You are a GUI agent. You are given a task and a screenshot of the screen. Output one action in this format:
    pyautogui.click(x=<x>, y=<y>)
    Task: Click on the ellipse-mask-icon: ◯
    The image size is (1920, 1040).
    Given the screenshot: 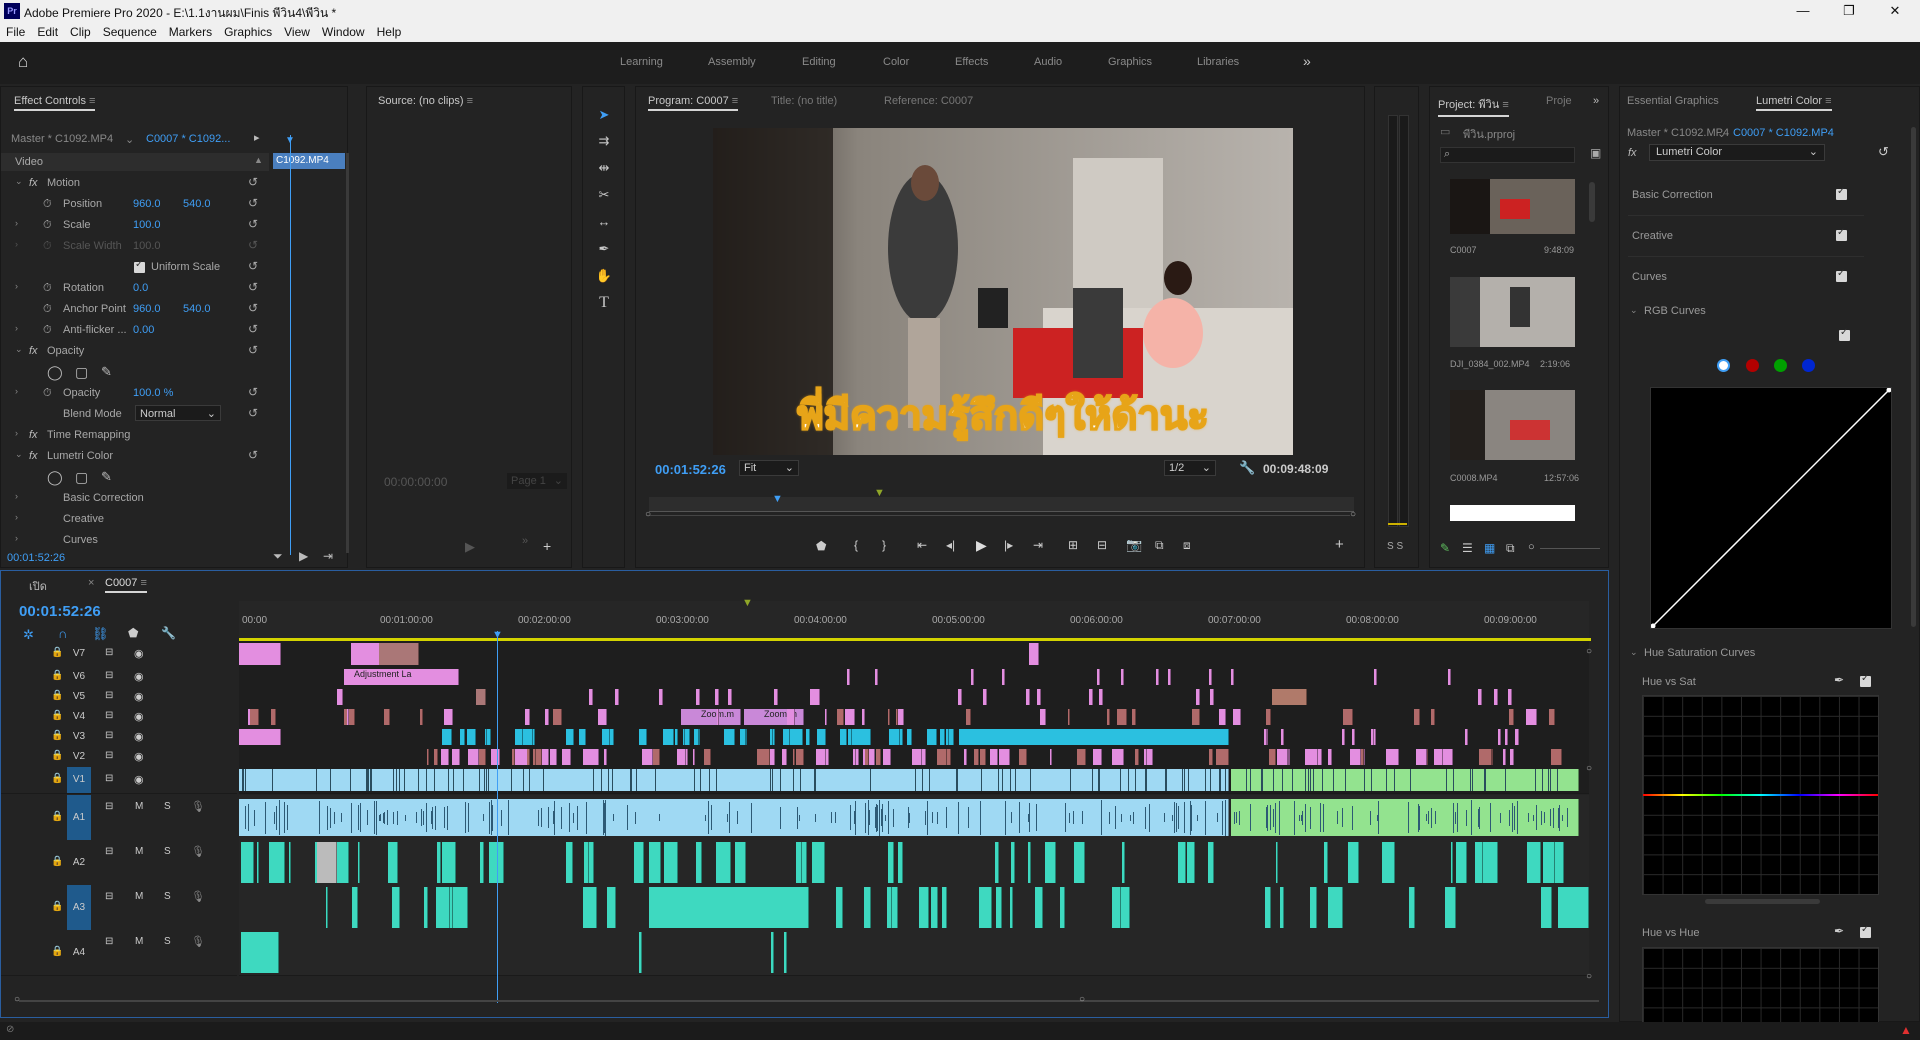 What is the action you would take?
    pyautogui.click(x=55, y=372)
    